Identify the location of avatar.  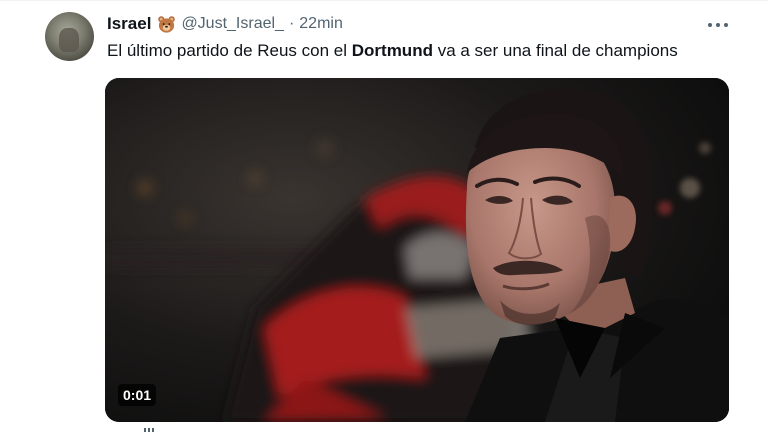
(69, 36).